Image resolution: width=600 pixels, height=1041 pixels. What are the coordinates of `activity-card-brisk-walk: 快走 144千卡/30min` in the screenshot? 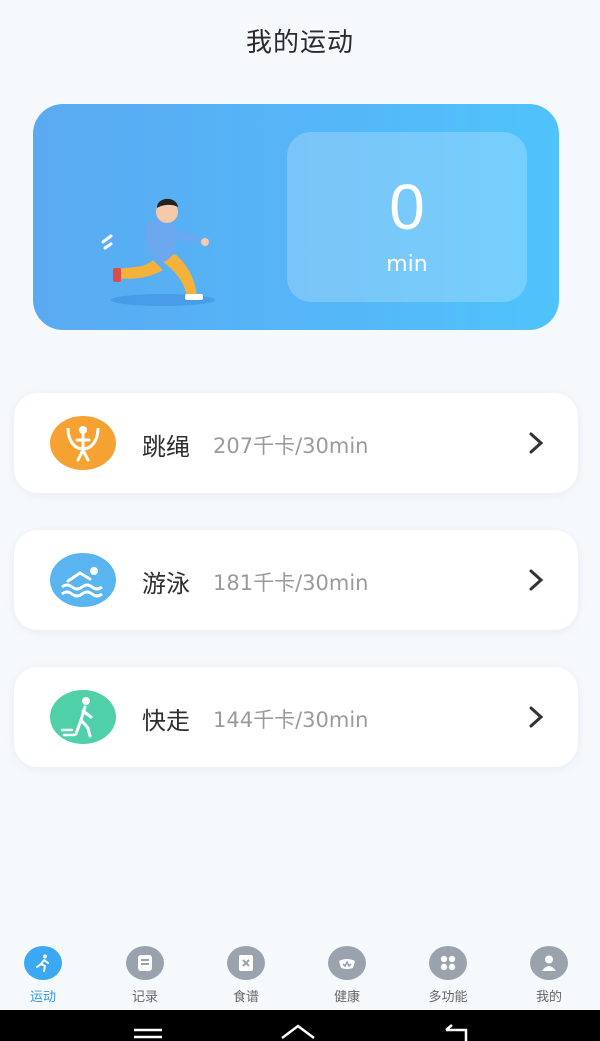 It's located at (296, 717).